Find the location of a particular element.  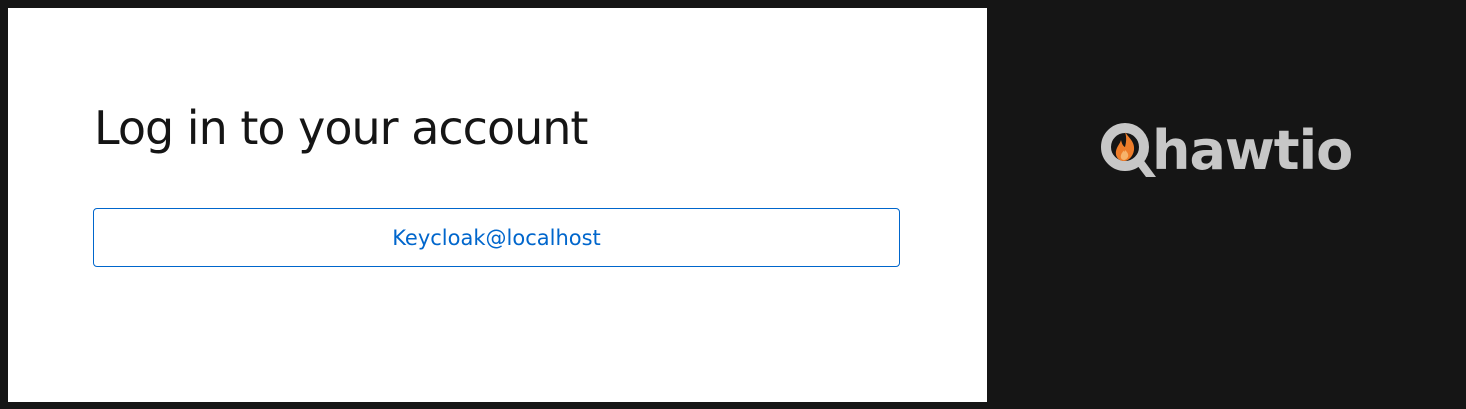

login-title: Log in to your account is located at coordinates (341, 128).